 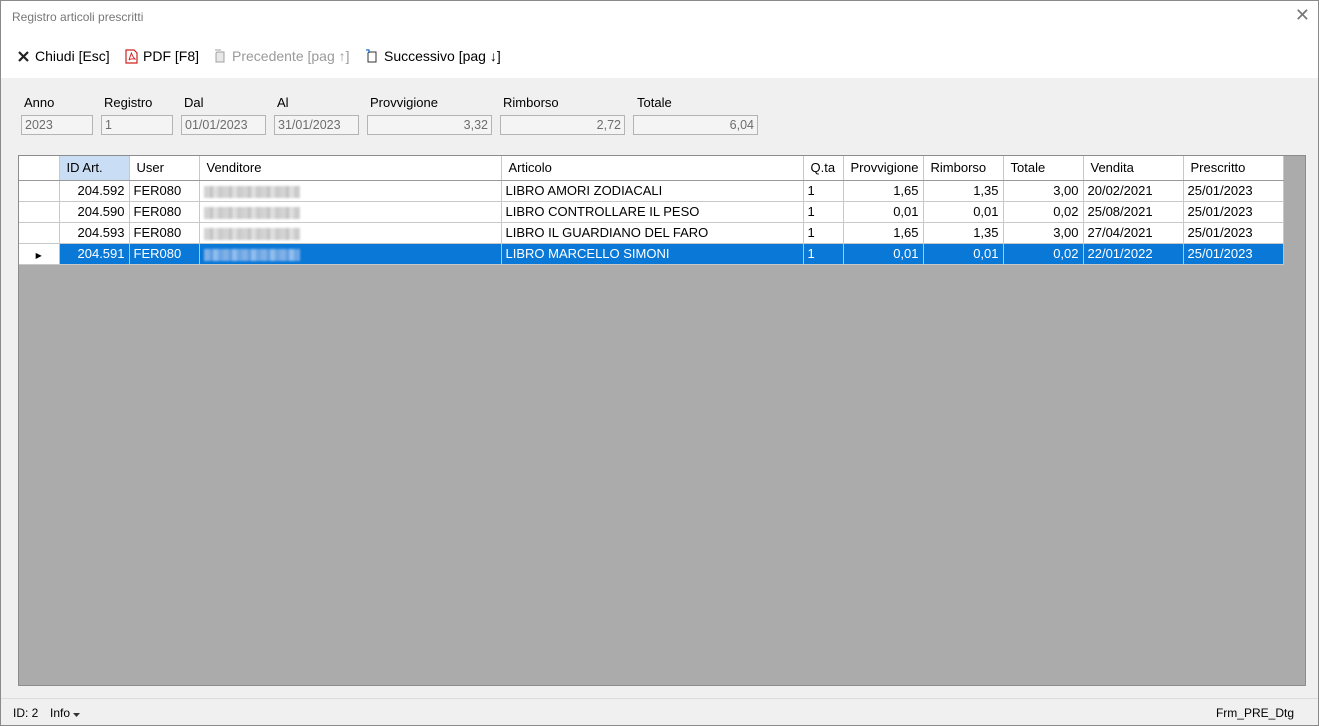 What do you see at coordinates (652, 168) in the screenshot?
I see `column-header-articolo: Articolo` at bounding box center [652, 168].